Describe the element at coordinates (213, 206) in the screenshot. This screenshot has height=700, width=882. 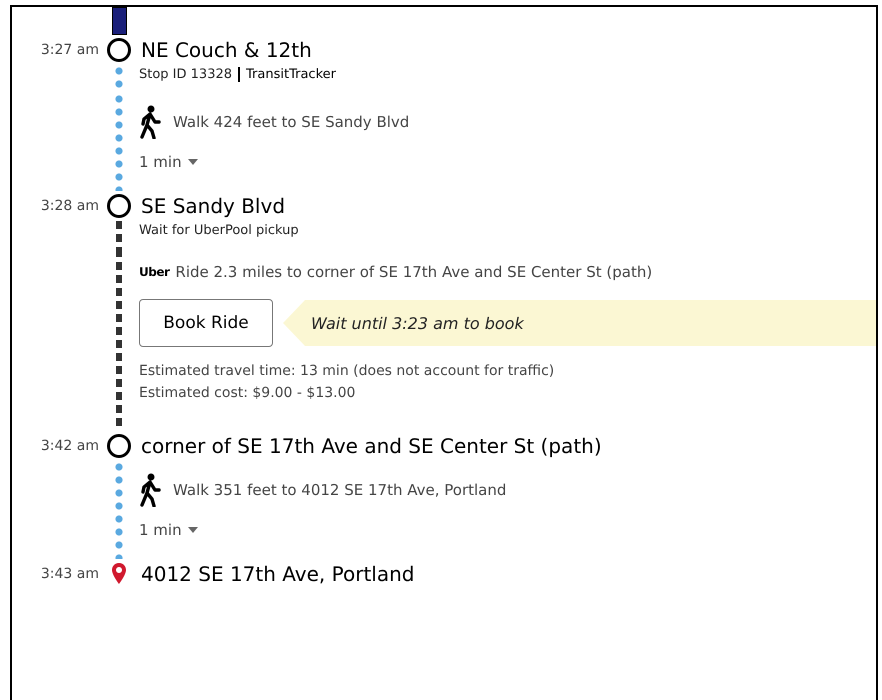
I see `stop-name: SE Sandy Blvd` at that location.